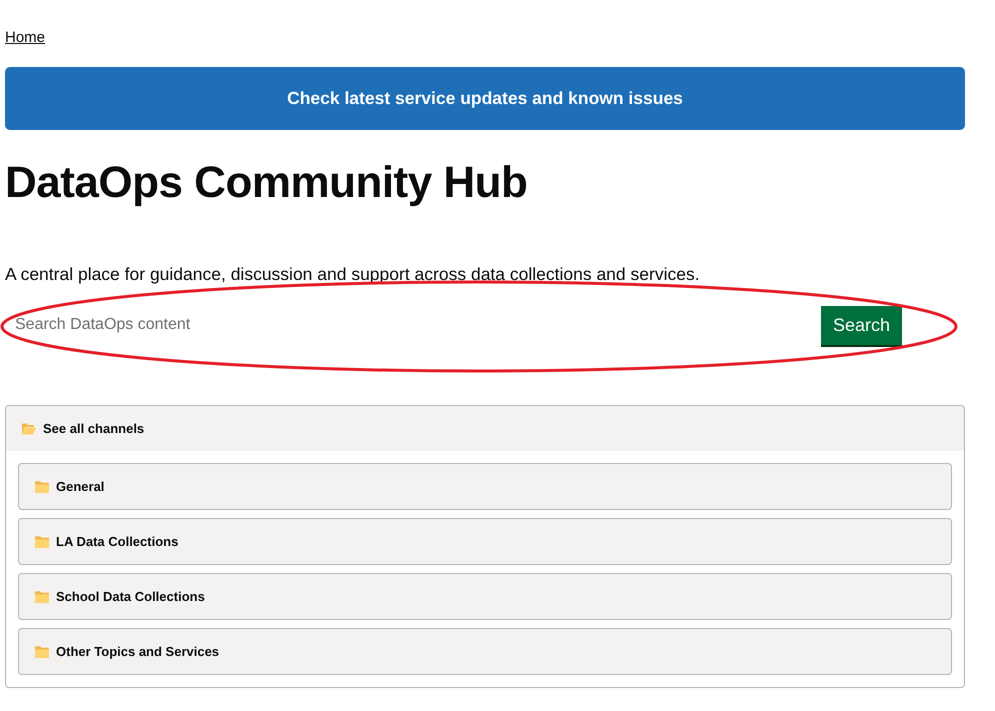 This screenshot has height=711, width=995. Describe the element at coordinates (485, 428) in the screenshot. I see `channels-header: See all channels` at that location.